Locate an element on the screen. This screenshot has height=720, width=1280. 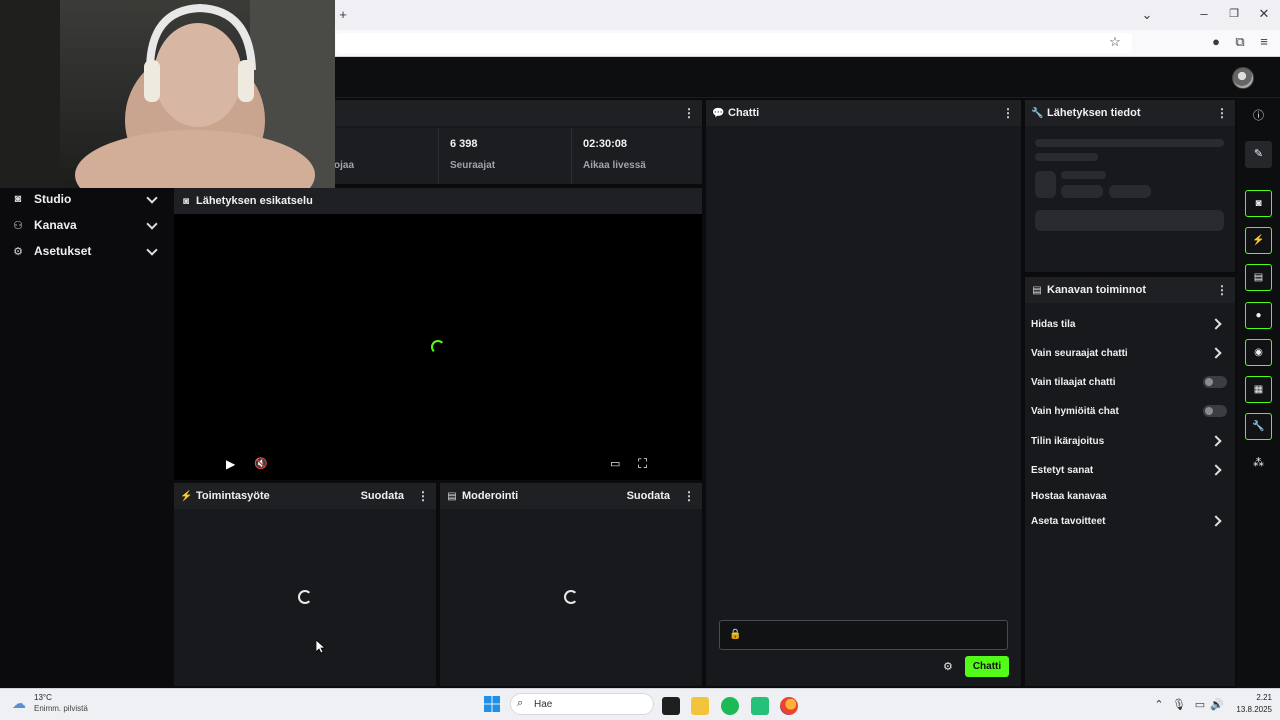
skeleton-pill is located at coordinates (1130, 191).